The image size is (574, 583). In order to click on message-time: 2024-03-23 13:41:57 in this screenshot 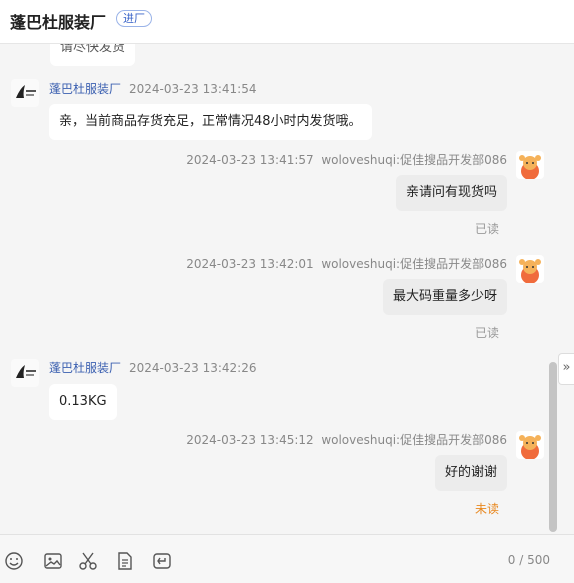, I will do `click(250, 160)`.